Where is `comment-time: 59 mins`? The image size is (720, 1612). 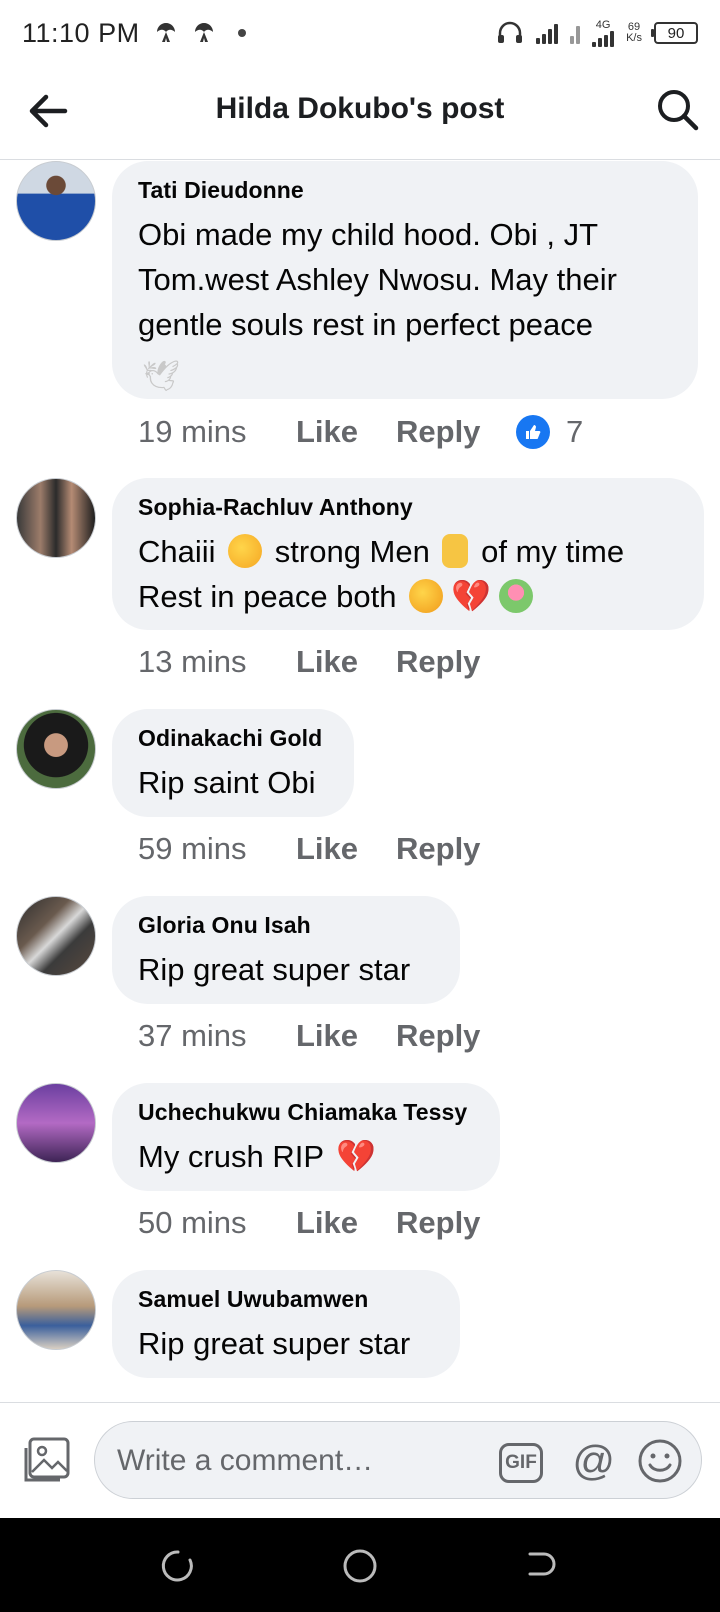 comment-time: 59 mins is located at coordinates (217, 849).